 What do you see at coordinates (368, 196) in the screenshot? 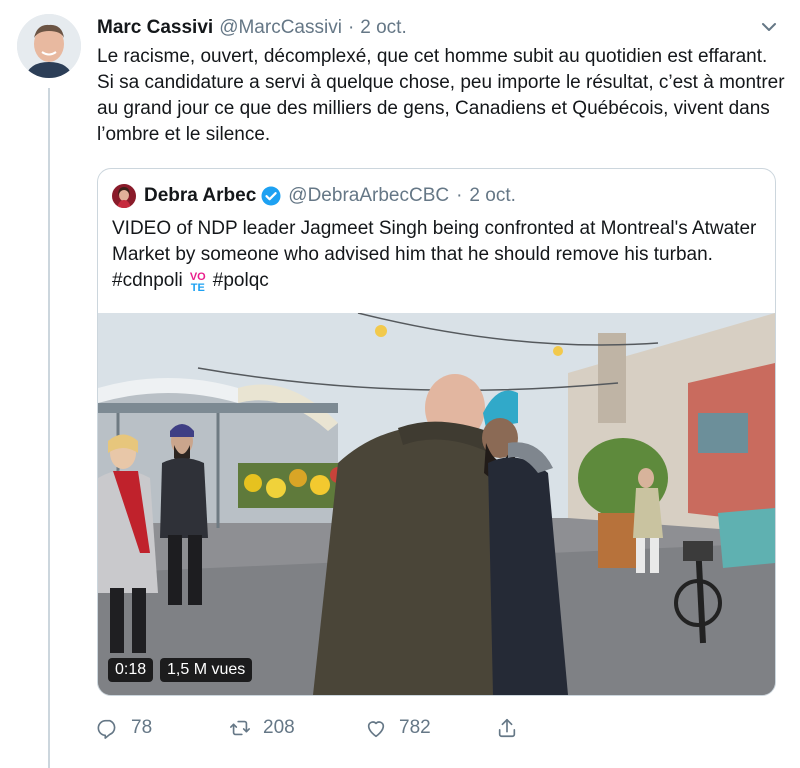
I see `quoted-handle: @DebraArbecCBC` at bounding box center [368, 196].